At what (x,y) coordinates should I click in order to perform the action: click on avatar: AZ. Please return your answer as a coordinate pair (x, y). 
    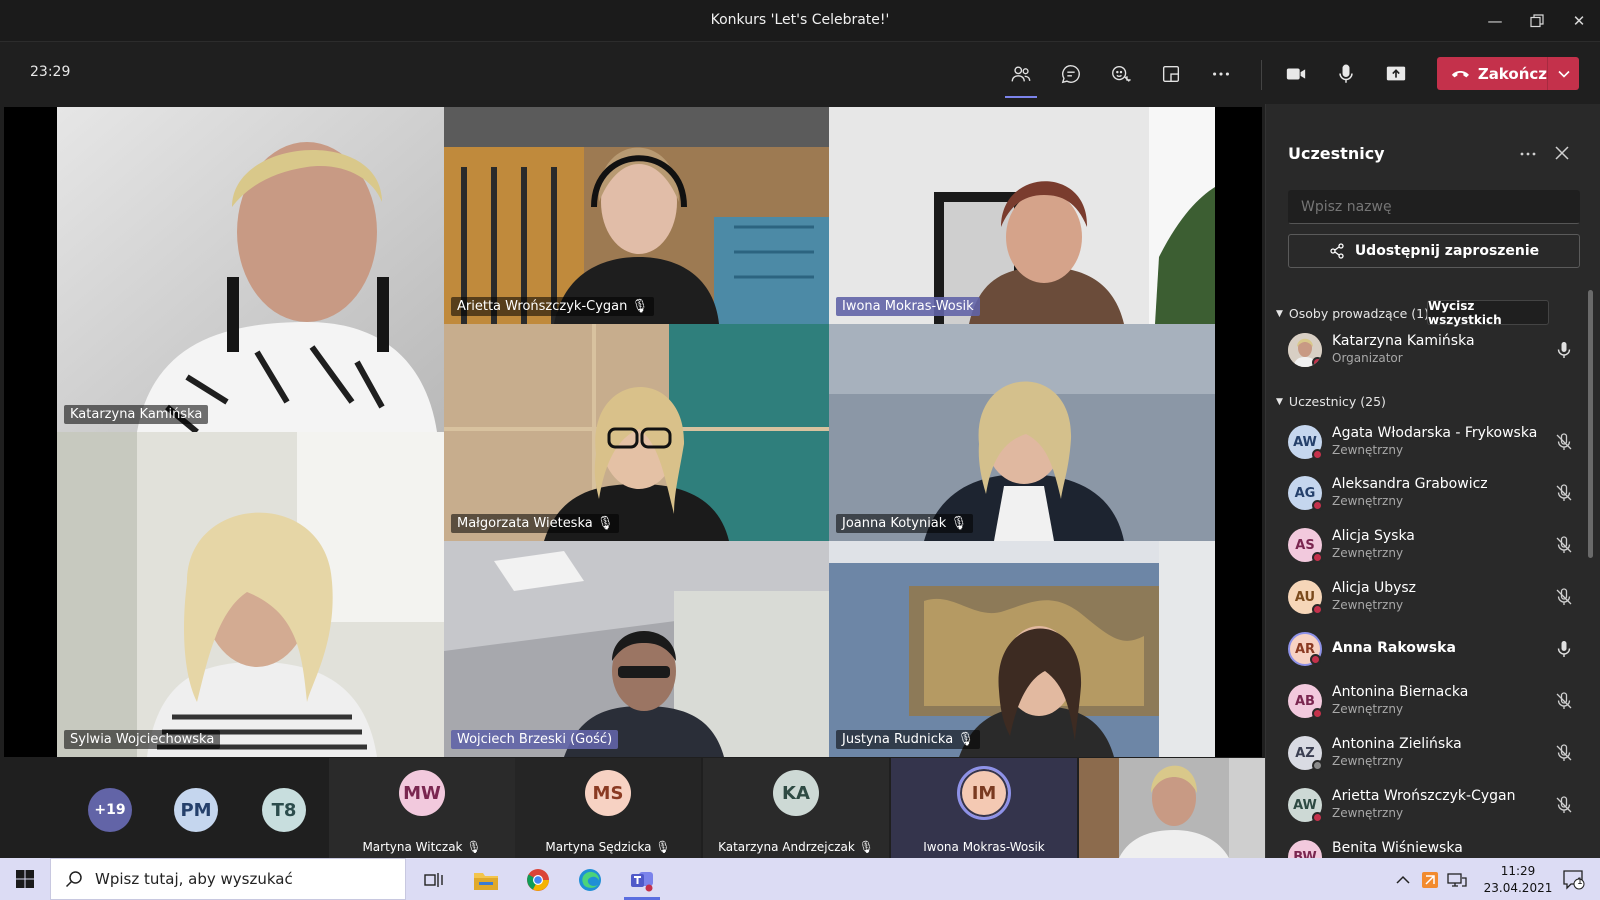
    Looking at the image, I should click on (1305, 753).